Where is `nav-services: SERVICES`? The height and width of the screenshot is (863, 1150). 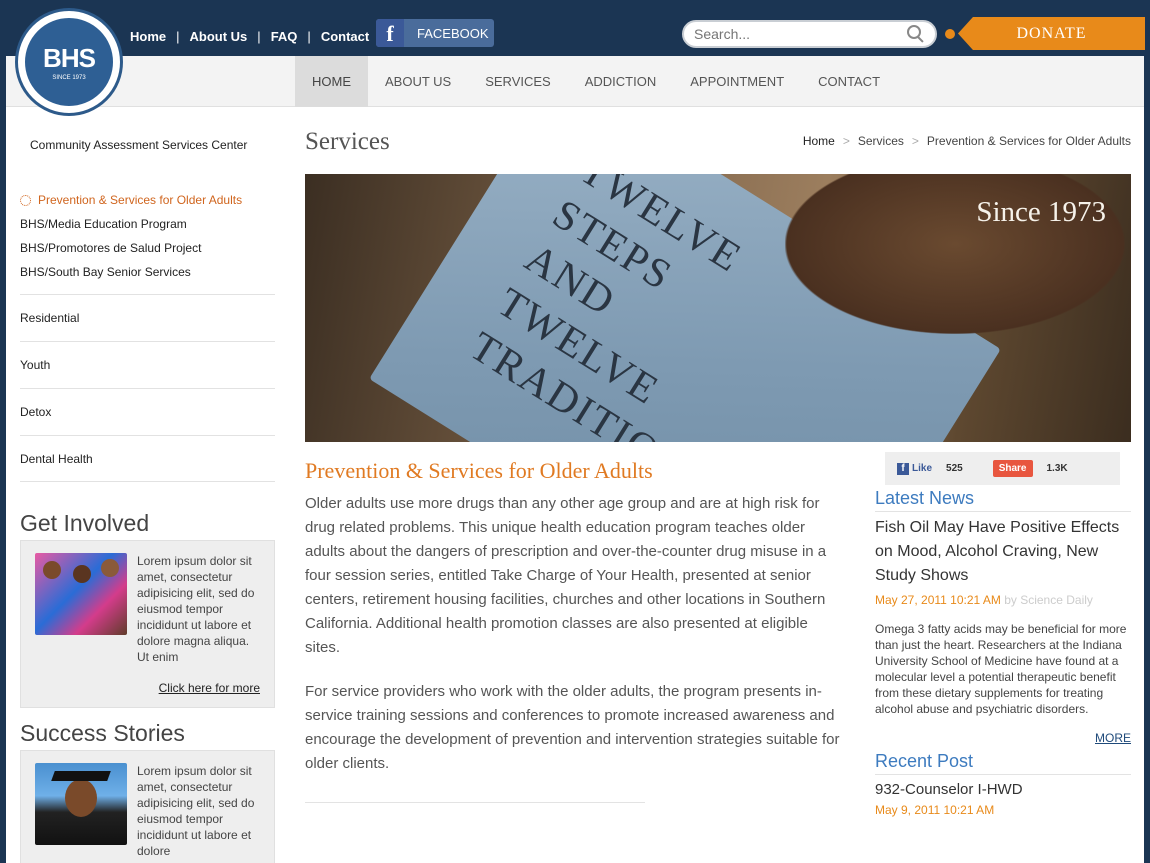 nav-services: SERVICES is located at coordinates (518, 81).